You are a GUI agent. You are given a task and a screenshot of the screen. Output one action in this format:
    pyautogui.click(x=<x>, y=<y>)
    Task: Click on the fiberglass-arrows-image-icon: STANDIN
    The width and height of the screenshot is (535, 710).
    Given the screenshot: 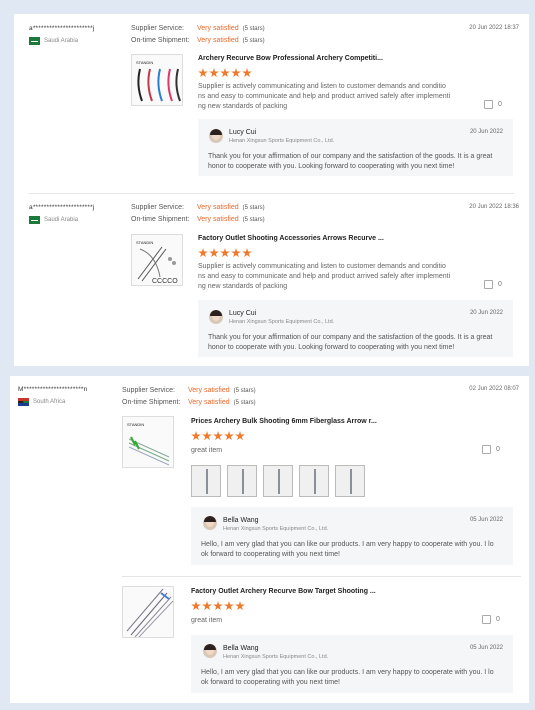 What is the action you would take?
    pyautogui.click(x=148, y=444)
    